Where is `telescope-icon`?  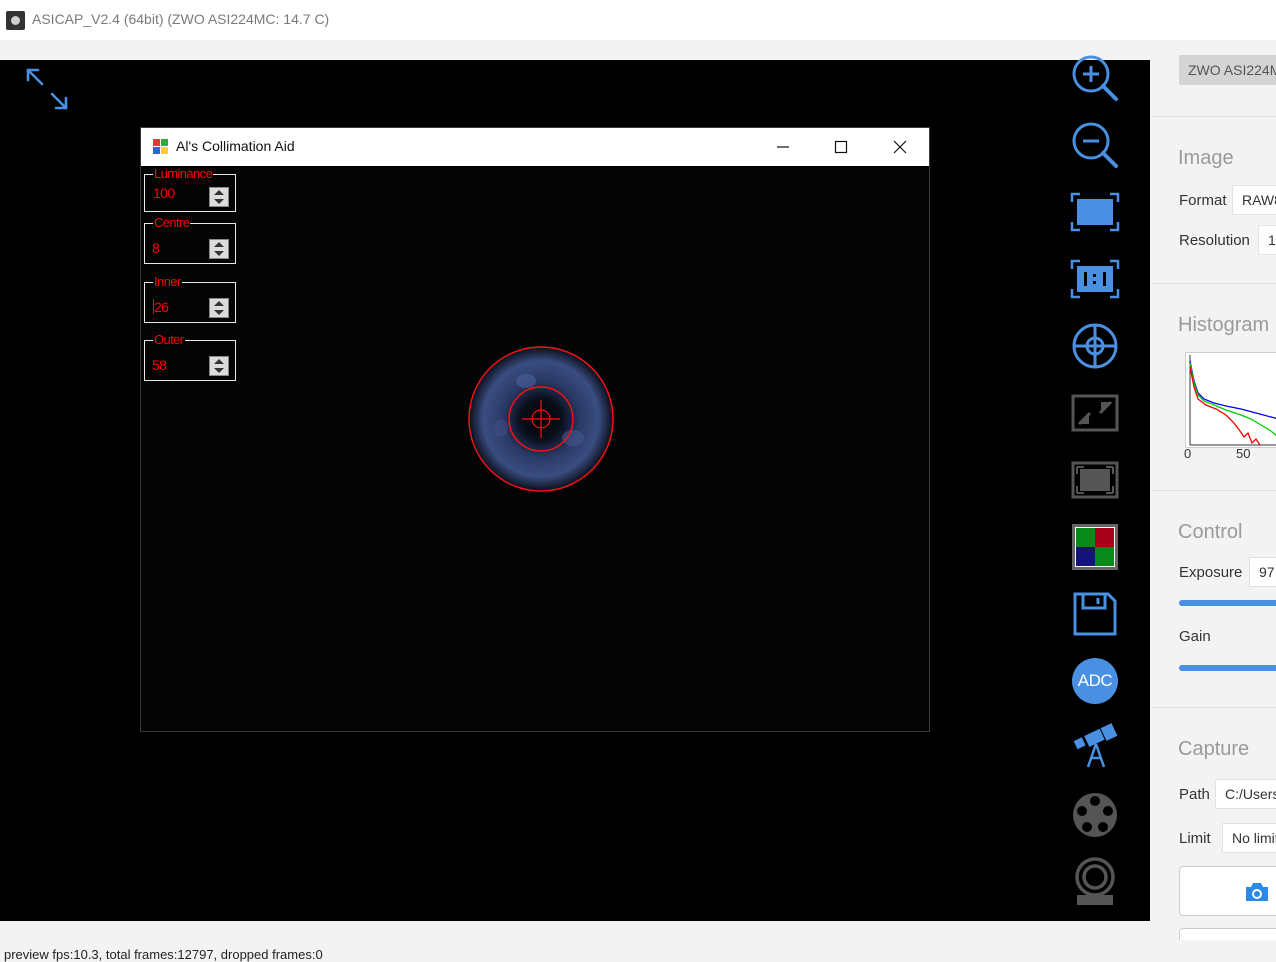 telescope-icon is located at coordinates (1095, 745).